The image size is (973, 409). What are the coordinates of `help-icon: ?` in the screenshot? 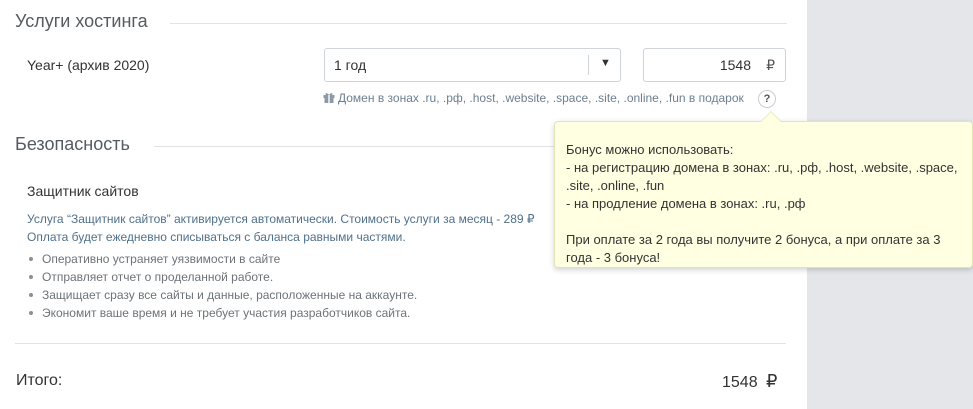 It's located at (767, 99).